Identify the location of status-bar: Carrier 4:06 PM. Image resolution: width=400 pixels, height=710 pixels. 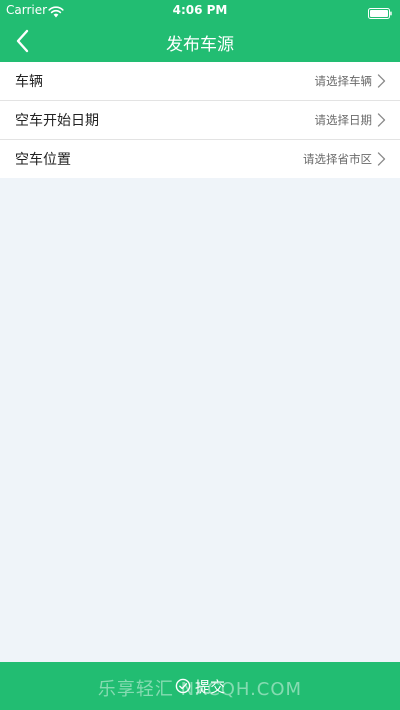
(200, 10).